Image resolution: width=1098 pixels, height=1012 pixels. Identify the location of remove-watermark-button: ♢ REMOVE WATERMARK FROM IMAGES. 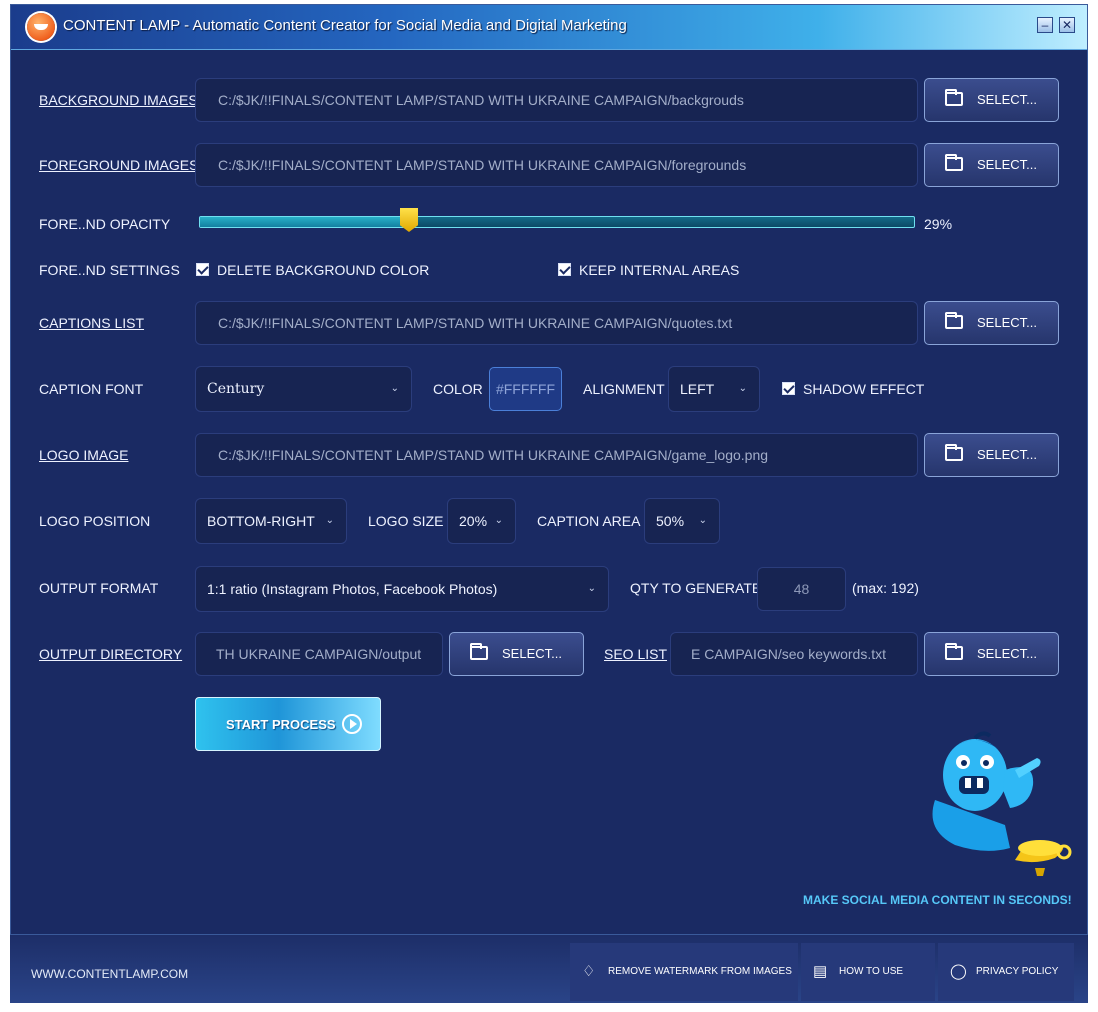
(684, 972).